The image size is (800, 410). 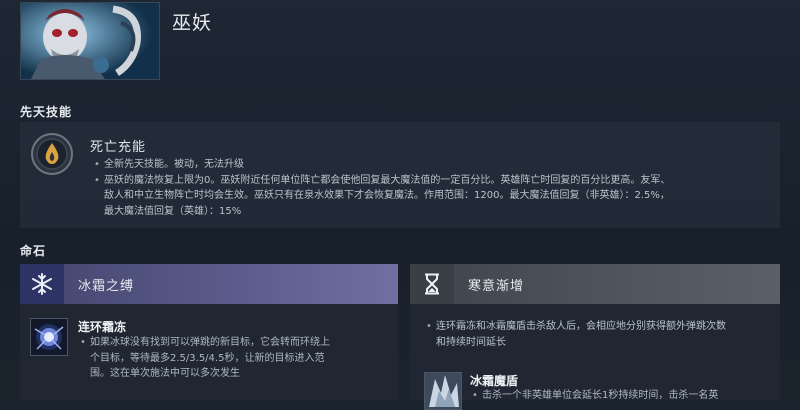 What do you see at coordinates (496, 286) in the screenshot?
I see `facet-title: 寒意渐增` at bounding box center [496, 286].